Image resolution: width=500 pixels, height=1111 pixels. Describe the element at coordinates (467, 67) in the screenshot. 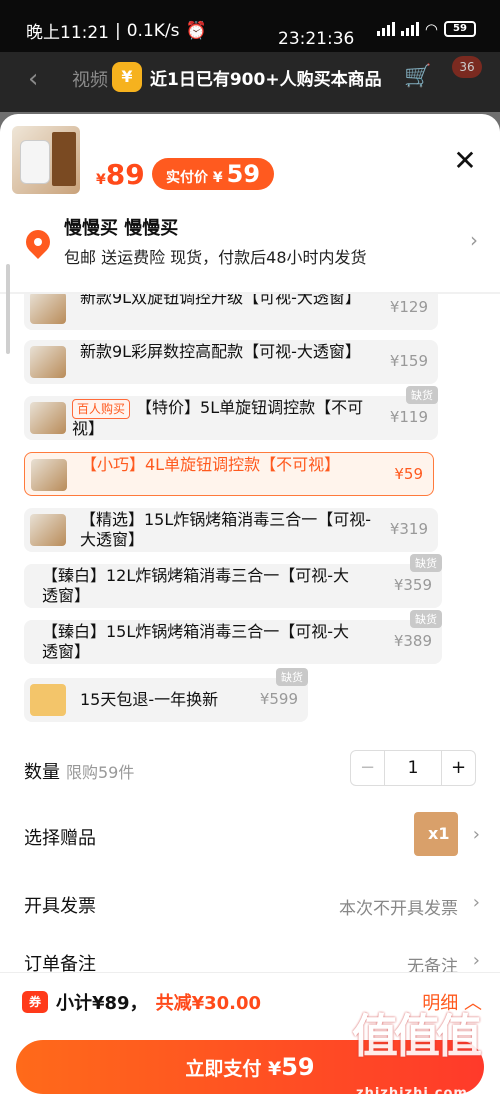

I see `cart-badge: 36` at that location.